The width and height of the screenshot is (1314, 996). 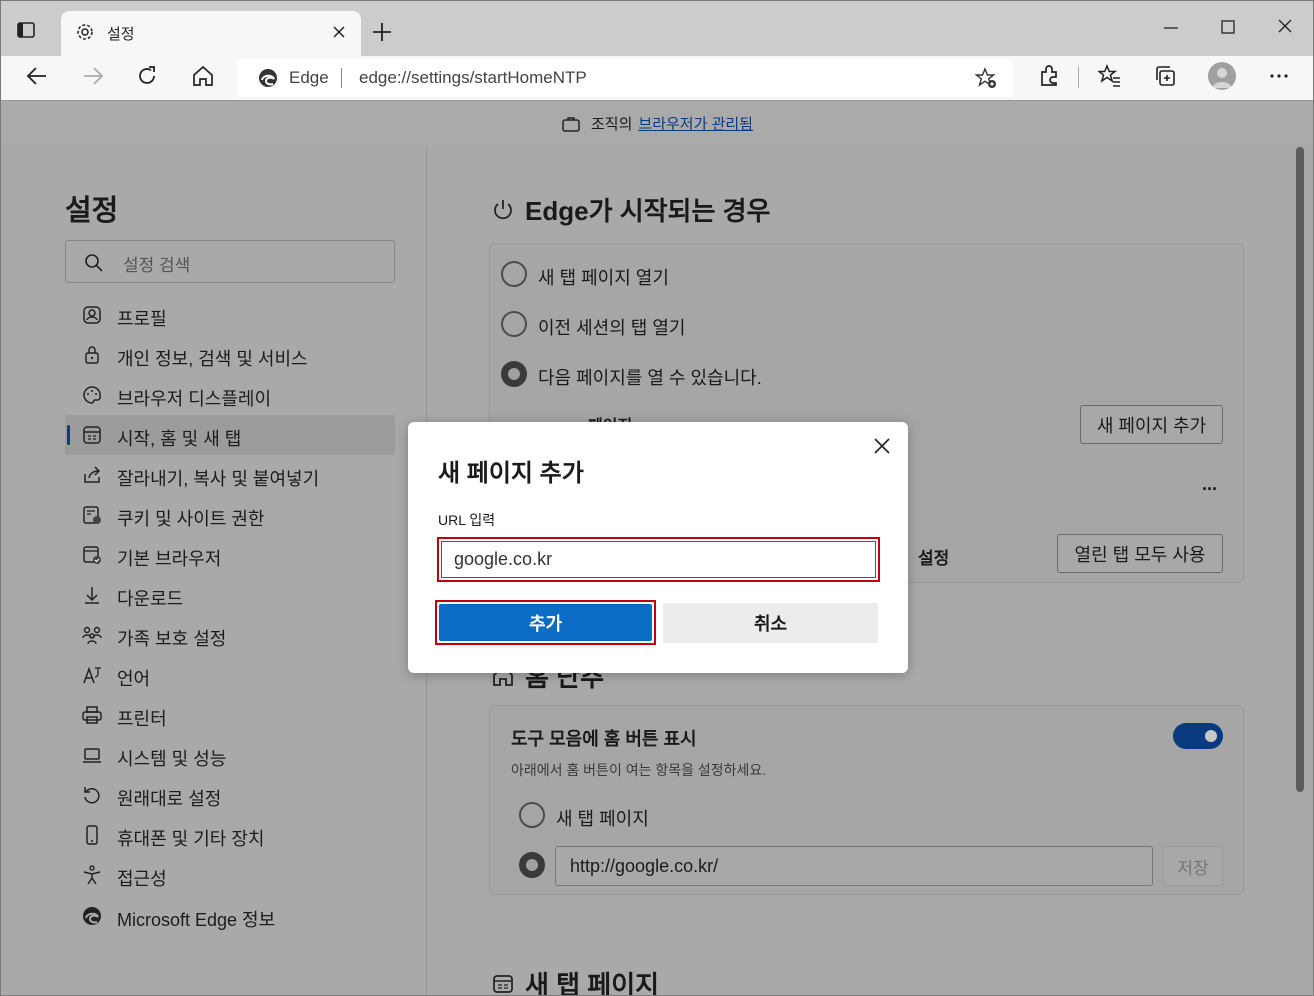 What do you see at coordinates (341, 78) in the screenshot?
I see `address-separator` at bounding box center [341, 78].